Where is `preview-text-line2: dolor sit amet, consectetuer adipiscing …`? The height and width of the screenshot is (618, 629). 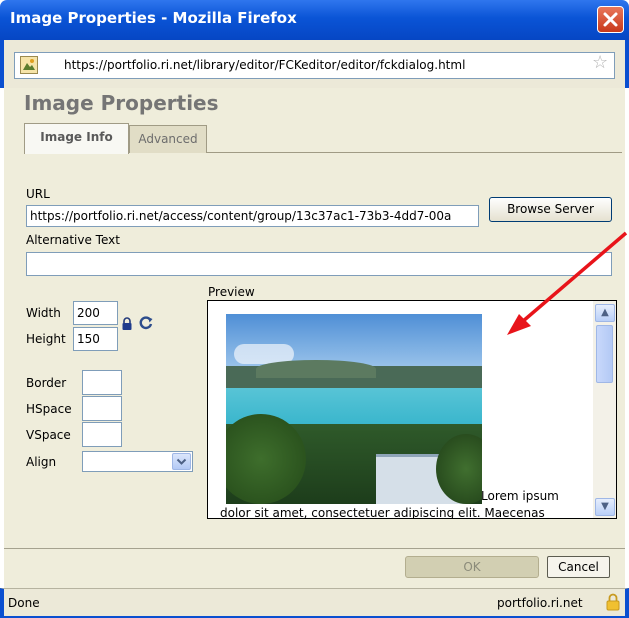
preview-text-line2: dolor sit amet, consectetuer adipiscing … is located at coordinates (382, 512).